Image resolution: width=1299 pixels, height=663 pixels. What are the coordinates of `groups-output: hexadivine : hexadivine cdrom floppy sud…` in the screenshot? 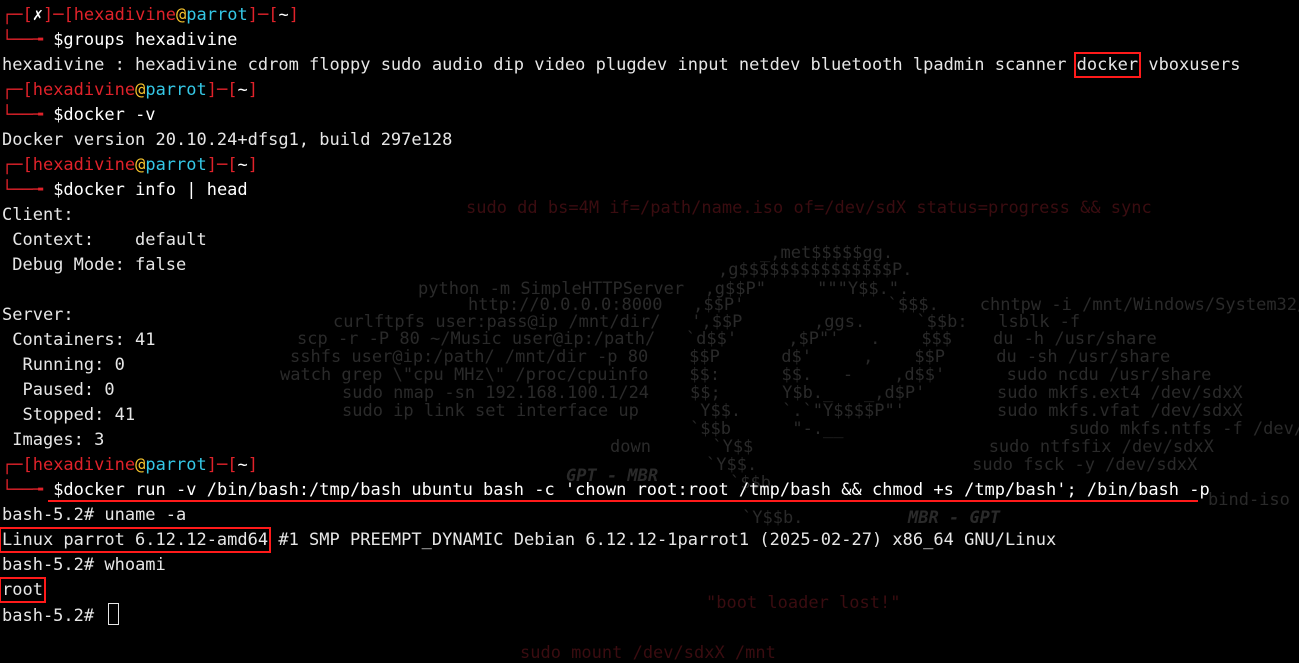 It's located at (539, 65).